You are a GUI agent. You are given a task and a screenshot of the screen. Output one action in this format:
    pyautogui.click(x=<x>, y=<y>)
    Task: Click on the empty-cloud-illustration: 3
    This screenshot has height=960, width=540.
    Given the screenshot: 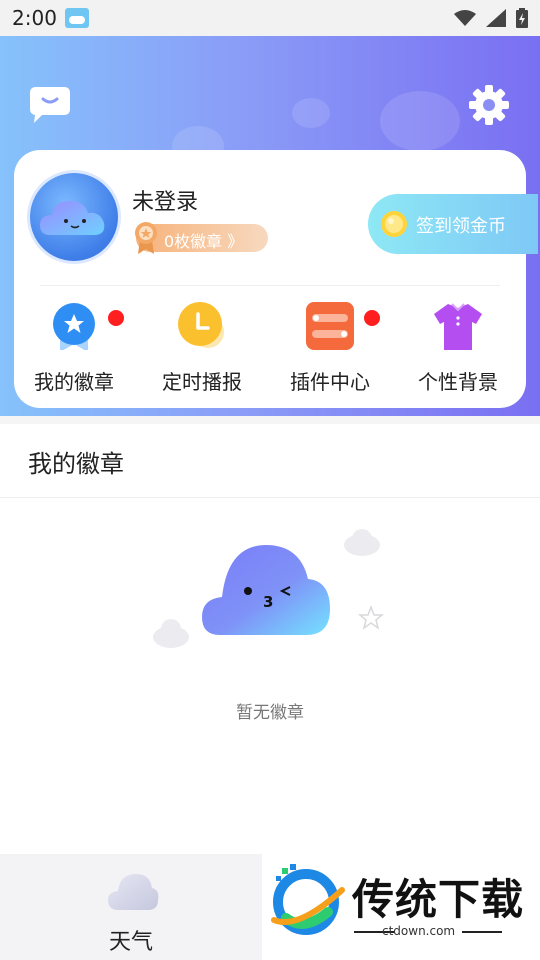 What is the action you would take?
    pyautogui.click(x=269, y=588)
    